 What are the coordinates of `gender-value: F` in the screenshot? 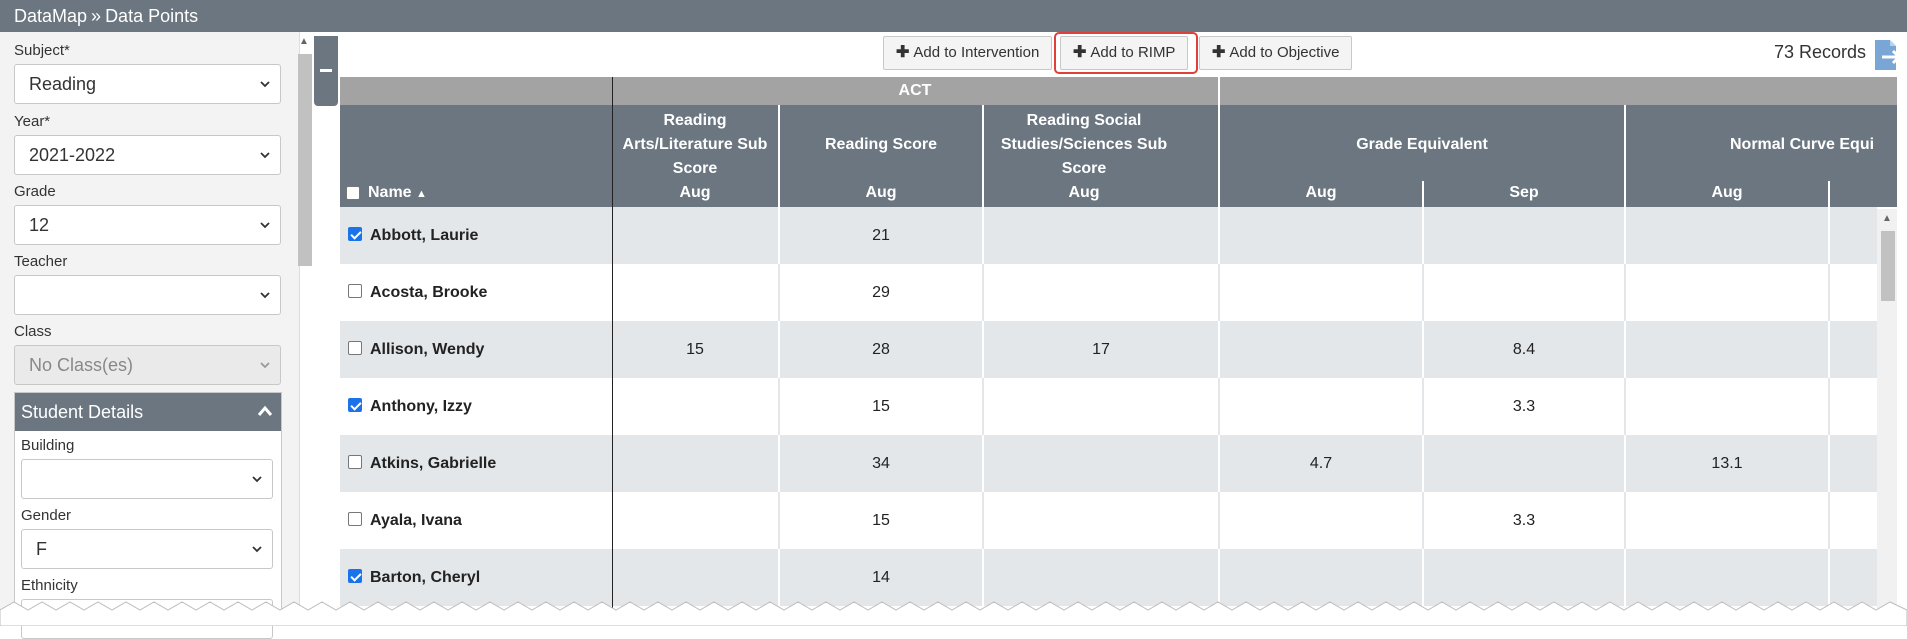 It's located at (41, 549).